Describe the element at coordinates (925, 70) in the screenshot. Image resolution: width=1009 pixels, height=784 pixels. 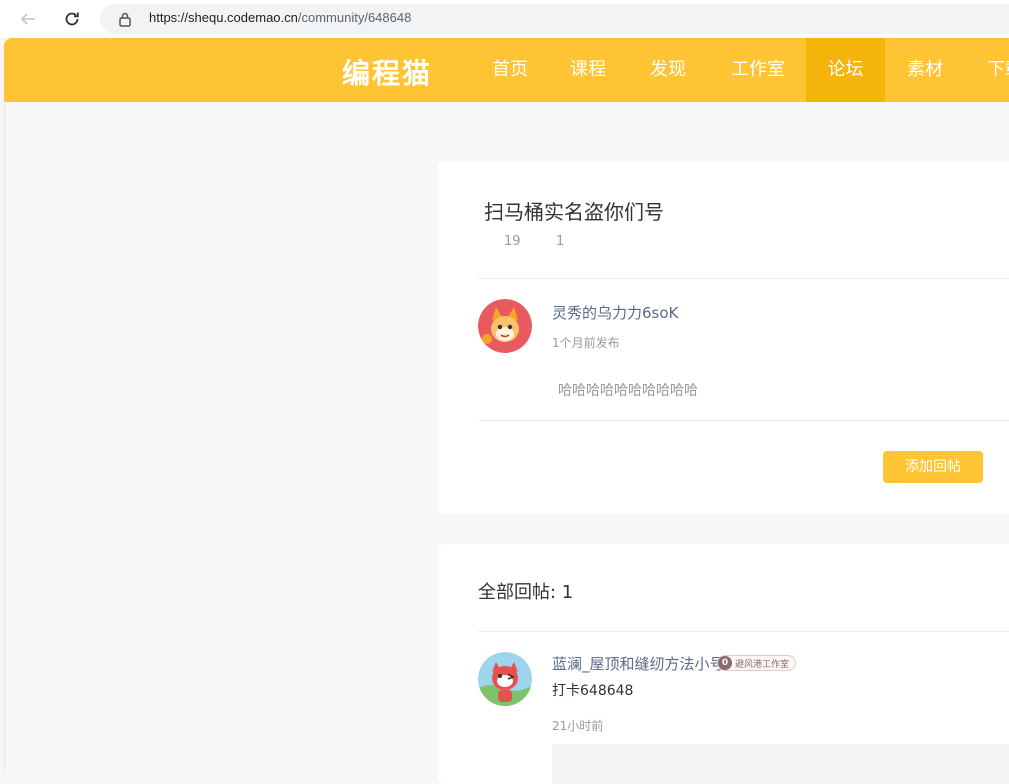
I see `nav-item-assets: 素材` at that location.